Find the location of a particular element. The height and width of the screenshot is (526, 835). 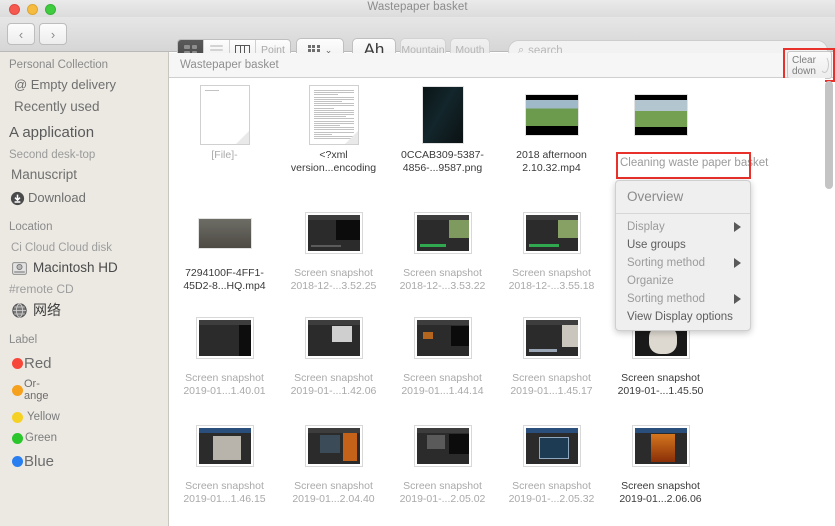

file-item: Screen snapshot 2019-01...1.40.01 is located at coordinates (224, 352).